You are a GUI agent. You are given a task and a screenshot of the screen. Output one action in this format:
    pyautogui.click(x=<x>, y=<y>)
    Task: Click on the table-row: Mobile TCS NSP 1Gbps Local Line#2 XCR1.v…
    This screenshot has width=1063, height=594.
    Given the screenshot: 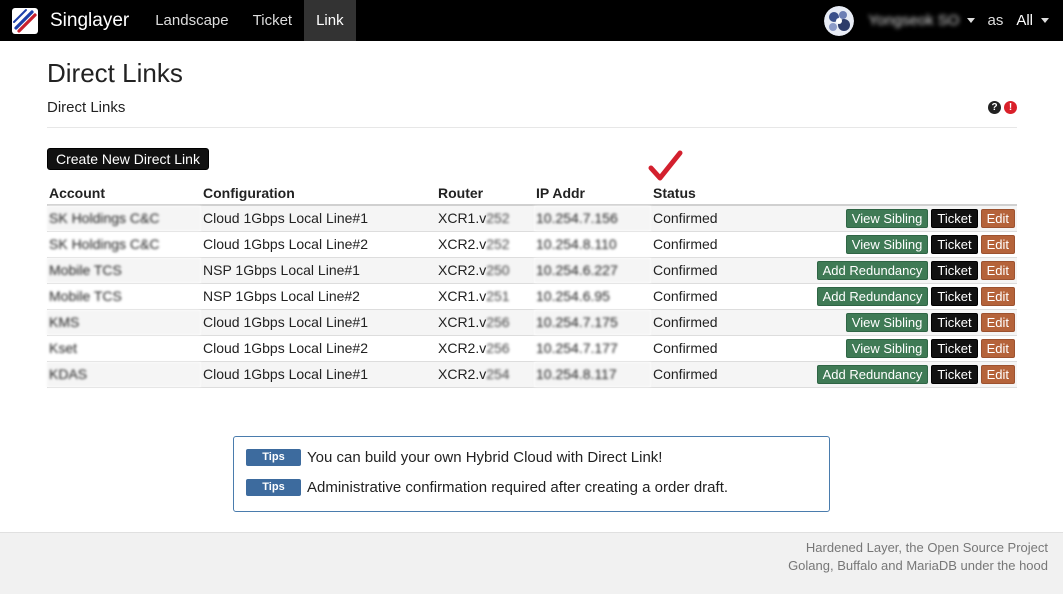 What is the action you would take?
    pyautogui.click(x=532, y=296)
    